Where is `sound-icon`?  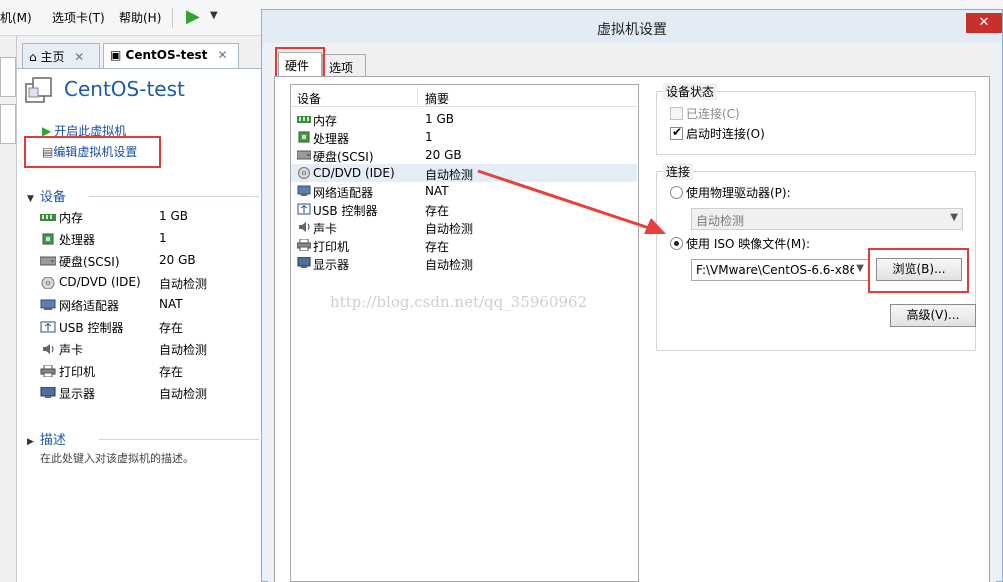 sound-icon is located at coordinates (304, 227).